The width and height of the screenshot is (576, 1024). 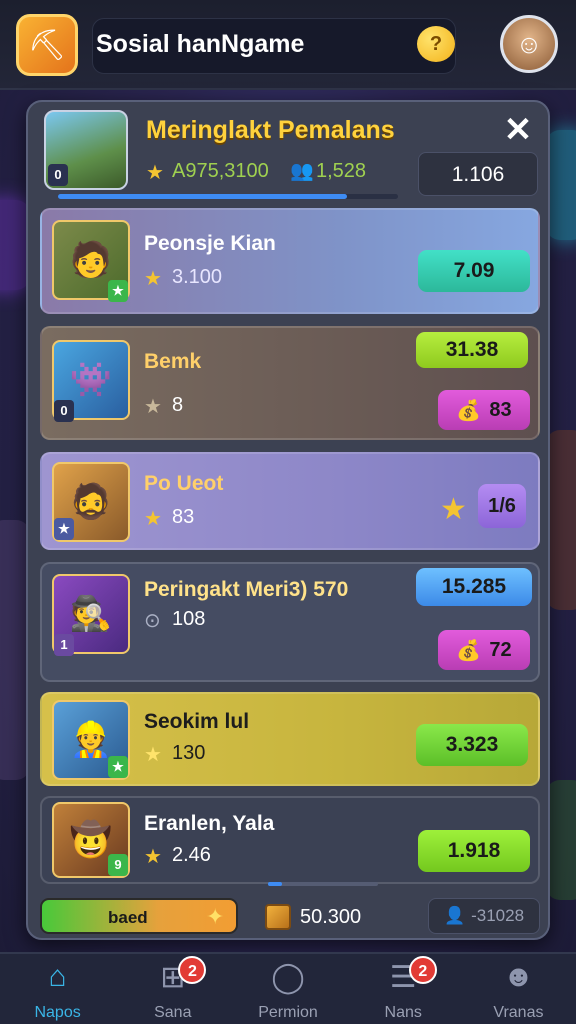 What do you see at coordinates (341, 171) in the screenshot?
I see `players-stat: 1,528` at bounding box center [341, 171].